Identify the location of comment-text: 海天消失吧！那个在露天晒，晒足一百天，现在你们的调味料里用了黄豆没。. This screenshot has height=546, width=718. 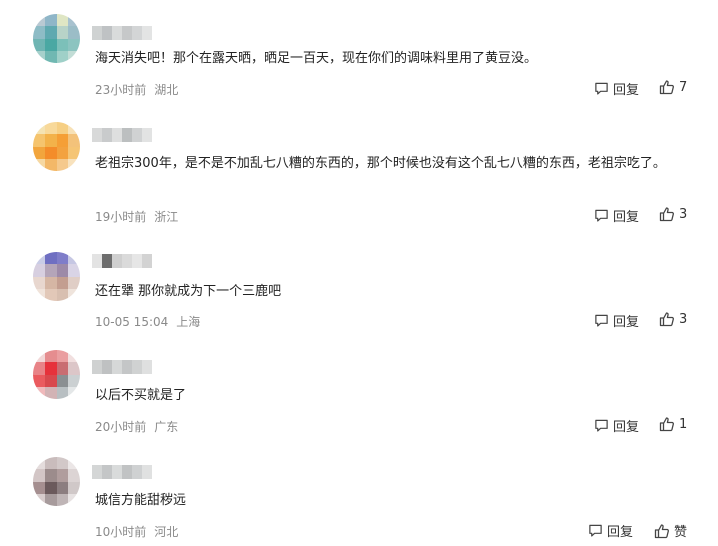
(316, 58).